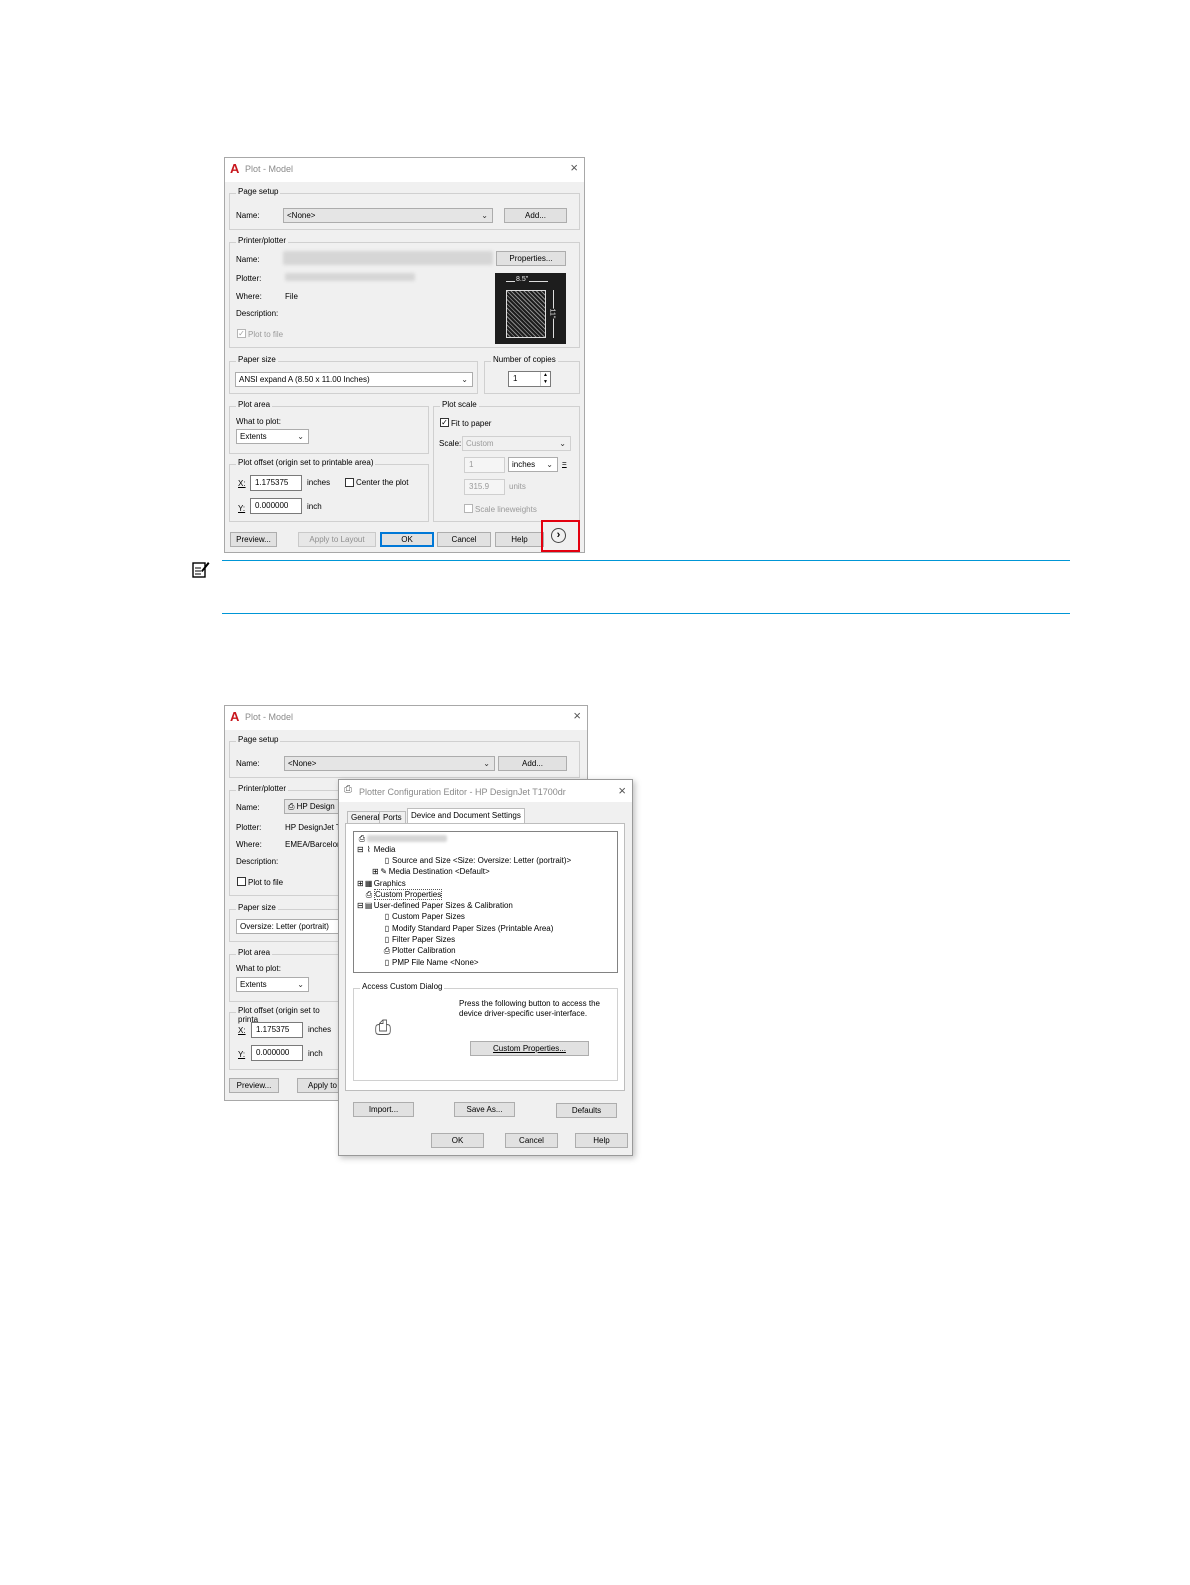 This screenshot has width=1190, height=1585. I want to click on printer-name-blurred, so click(388, 258).